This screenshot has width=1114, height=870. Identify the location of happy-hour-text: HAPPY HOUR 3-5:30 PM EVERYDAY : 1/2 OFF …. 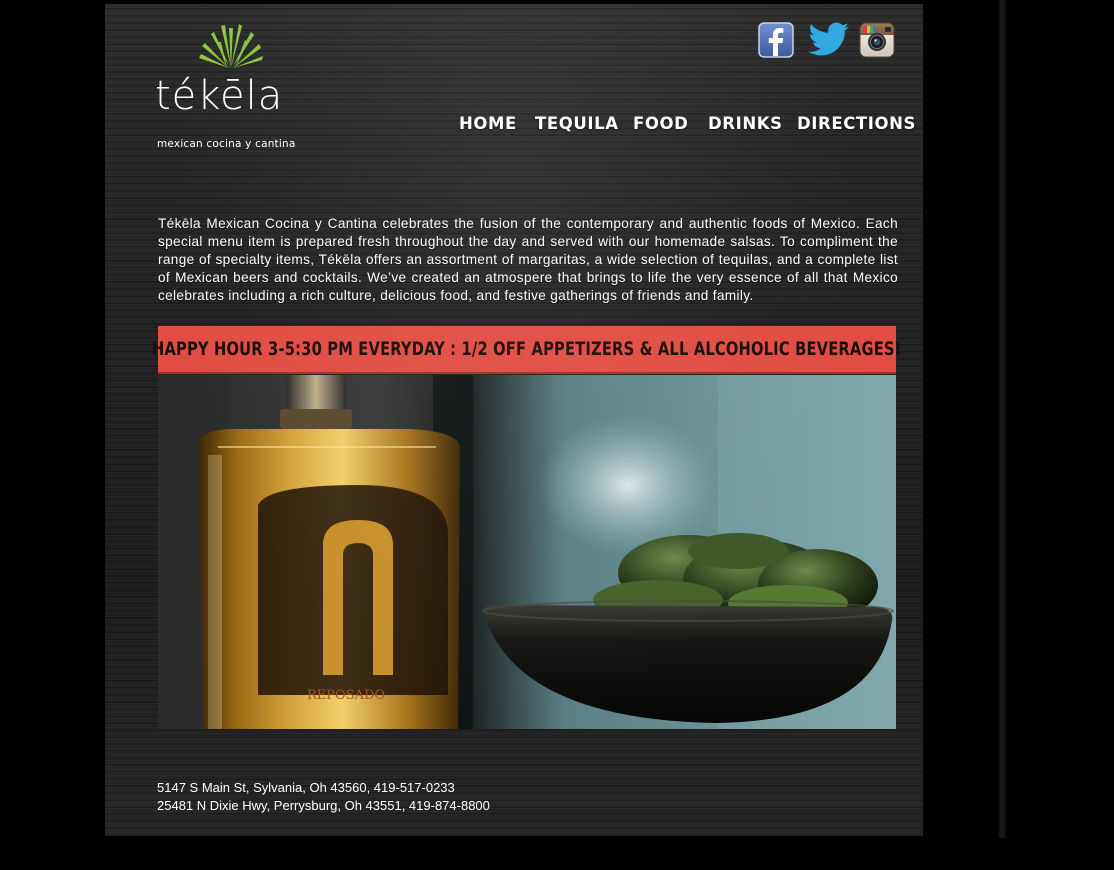
(527, 349).